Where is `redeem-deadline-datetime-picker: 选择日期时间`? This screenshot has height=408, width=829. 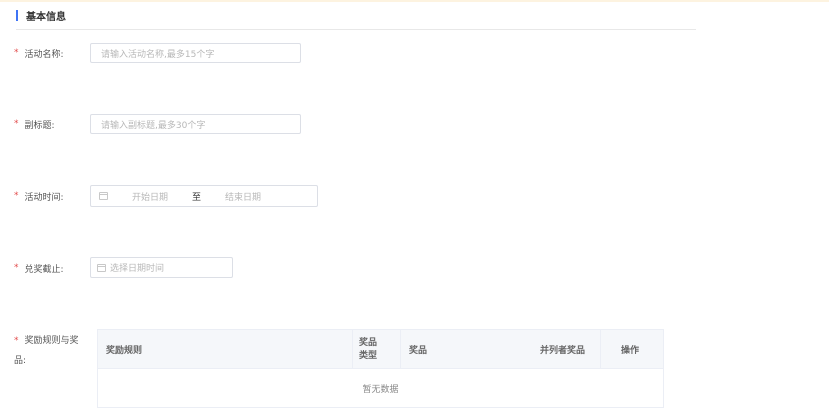 redeem-deadline-datetime-picker: 选择日期时间 is located at coordinates (161, 267).